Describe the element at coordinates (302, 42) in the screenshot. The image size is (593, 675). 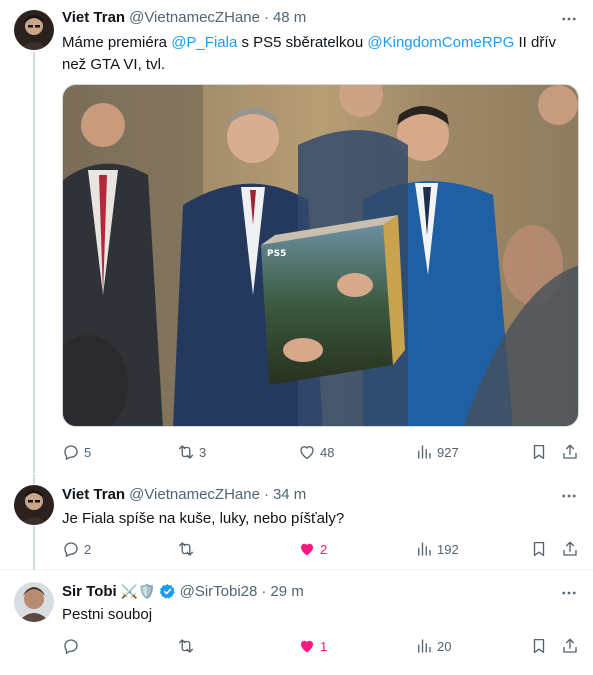
I see `text-segment: s PS5 sběratelkou` at that location.